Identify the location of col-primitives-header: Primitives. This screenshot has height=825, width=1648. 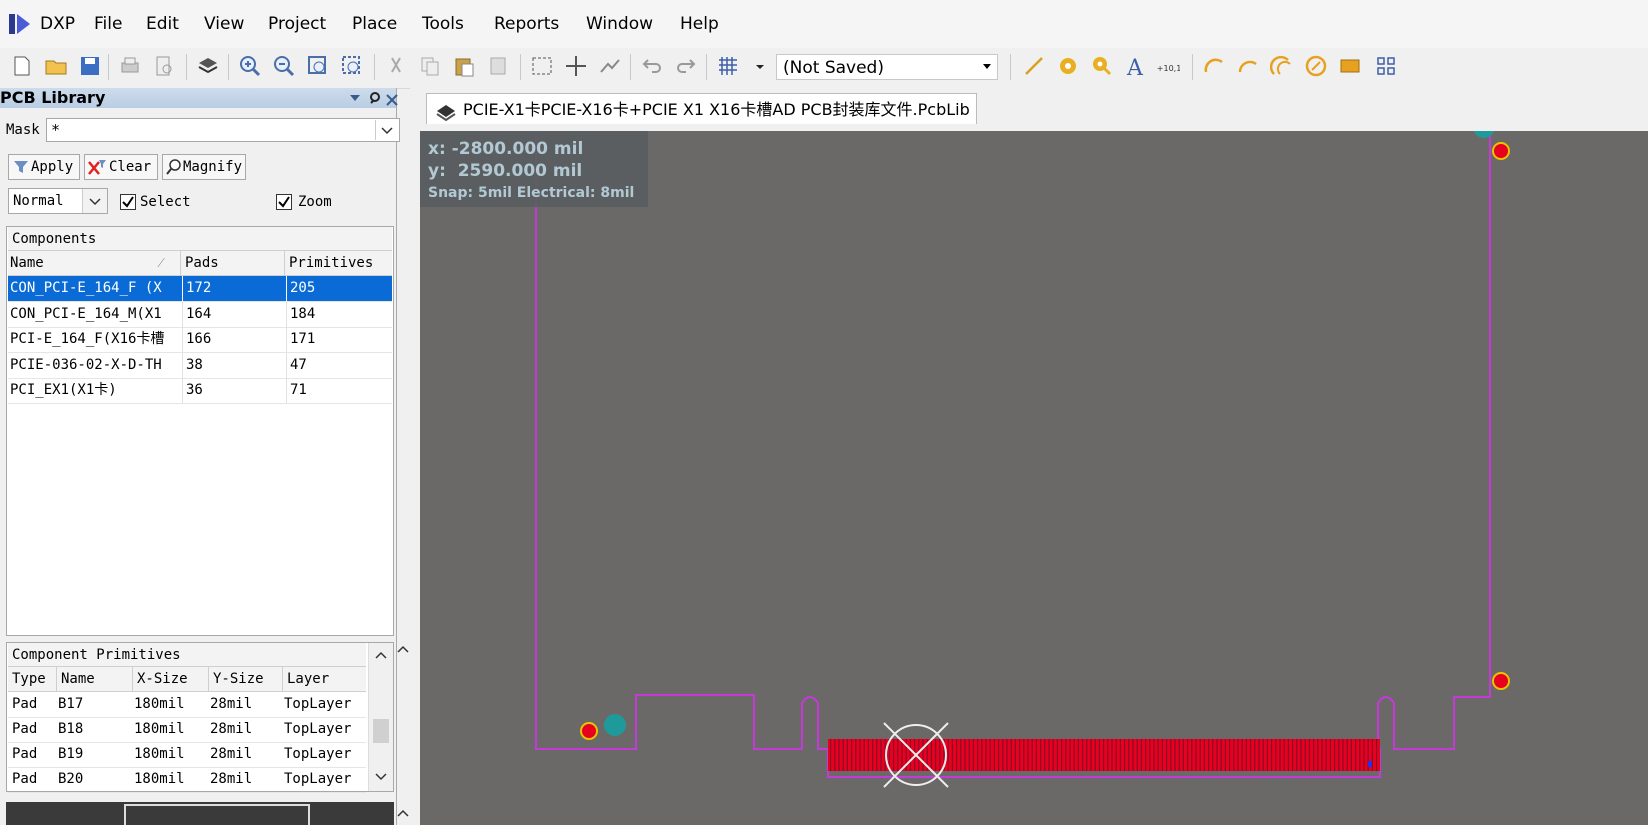
(338, 263).